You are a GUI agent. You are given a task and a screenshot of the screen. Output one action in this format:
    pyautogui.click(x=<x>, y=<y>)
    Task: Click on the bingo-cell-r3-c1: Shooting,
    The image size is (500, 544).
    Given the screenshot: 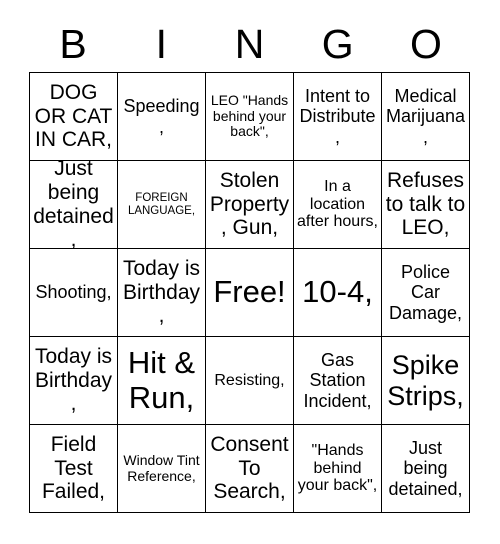 What is the action you would take?
    pyautogui.click(x=74, y=293)
    